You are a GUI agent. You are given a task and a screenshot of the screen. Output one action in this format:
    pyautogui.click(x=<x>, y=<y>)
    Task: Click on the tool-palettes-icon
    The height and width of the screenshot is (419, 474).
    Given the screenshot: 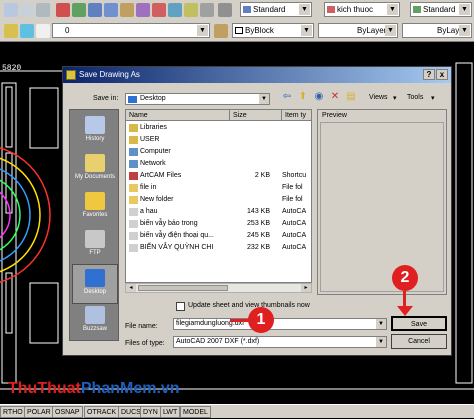 What is the action you would take?
    pyautogui.click(x=159, y=10)
    